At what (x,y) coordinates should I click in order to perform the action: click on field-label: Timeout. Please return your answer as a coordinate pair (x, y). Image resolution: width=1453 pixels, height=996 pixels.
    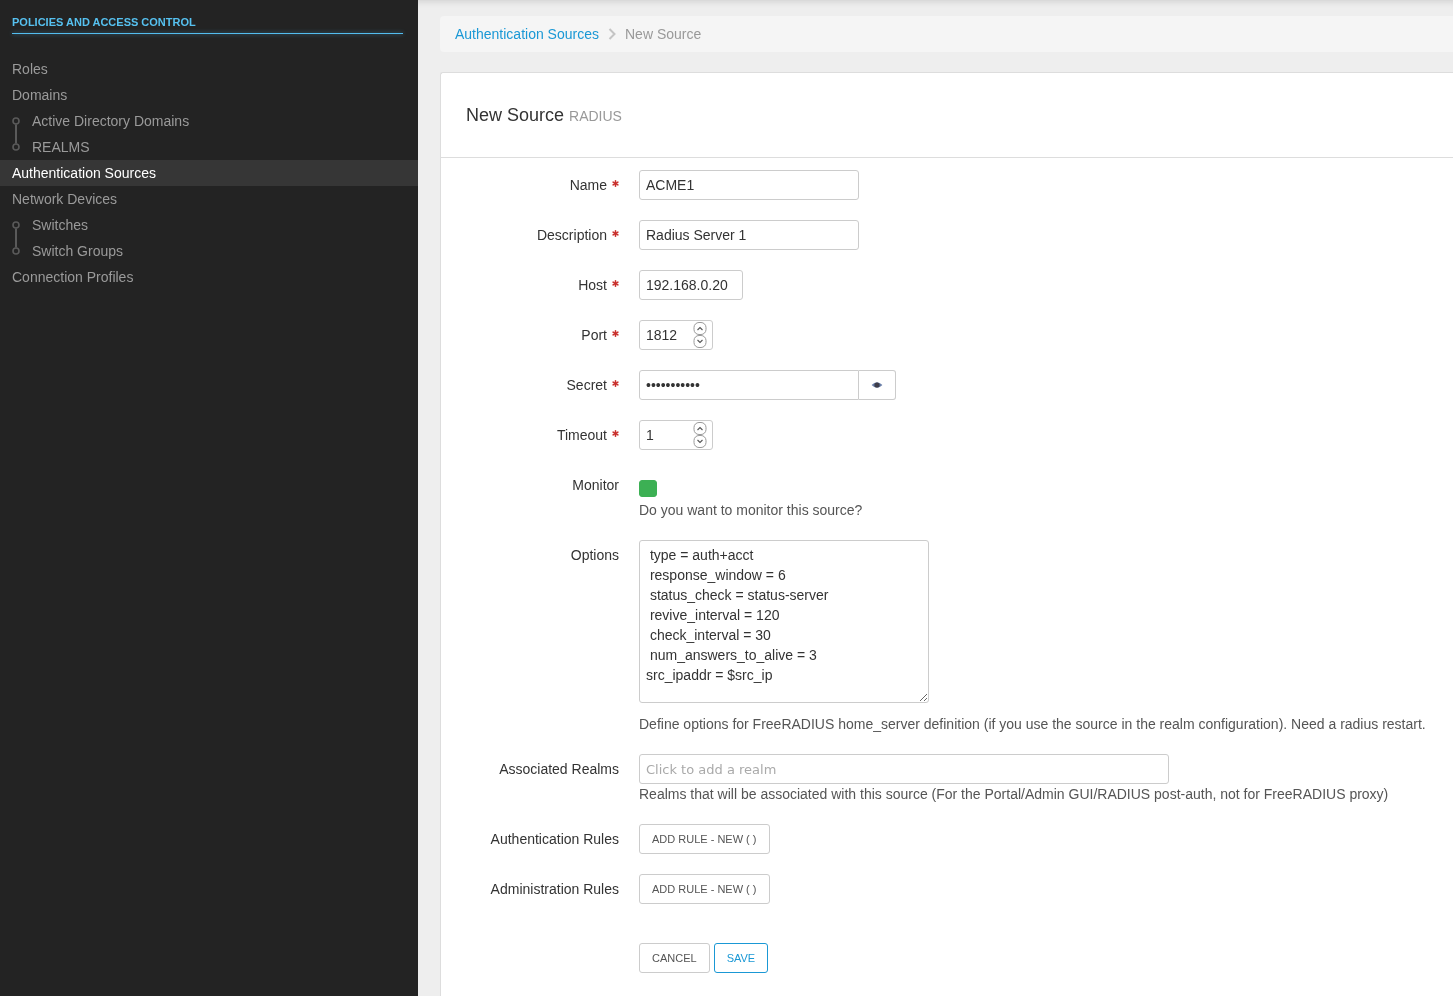
    Looking at the image, I should click on (581, 435).